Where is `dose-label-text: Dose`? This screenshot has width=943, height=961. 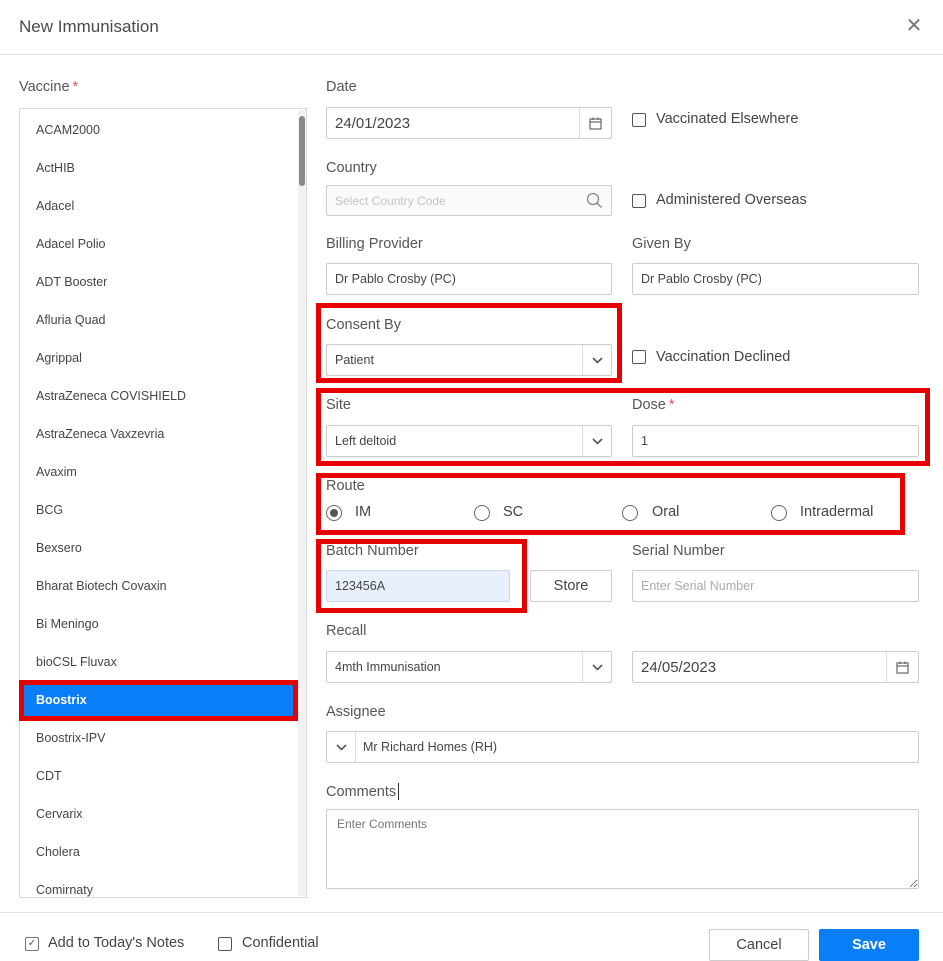
dose-label-text: Dose is located at coordinates (649, 405).